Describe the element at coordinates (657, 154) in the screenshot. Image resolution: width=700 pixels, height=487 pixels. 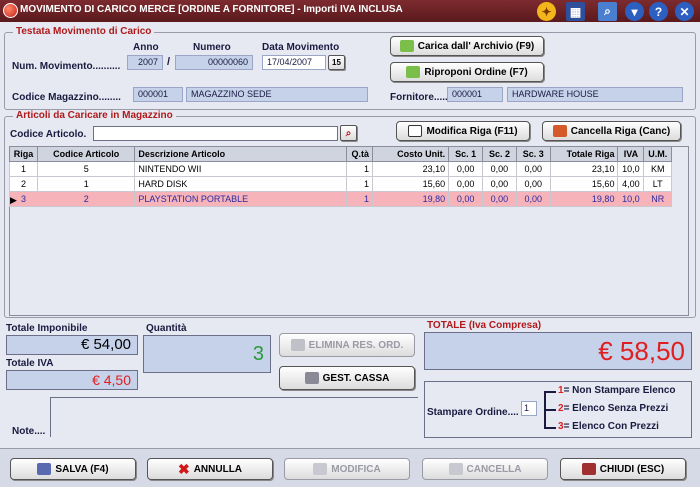
I see `col-um: U.M.` at that location.